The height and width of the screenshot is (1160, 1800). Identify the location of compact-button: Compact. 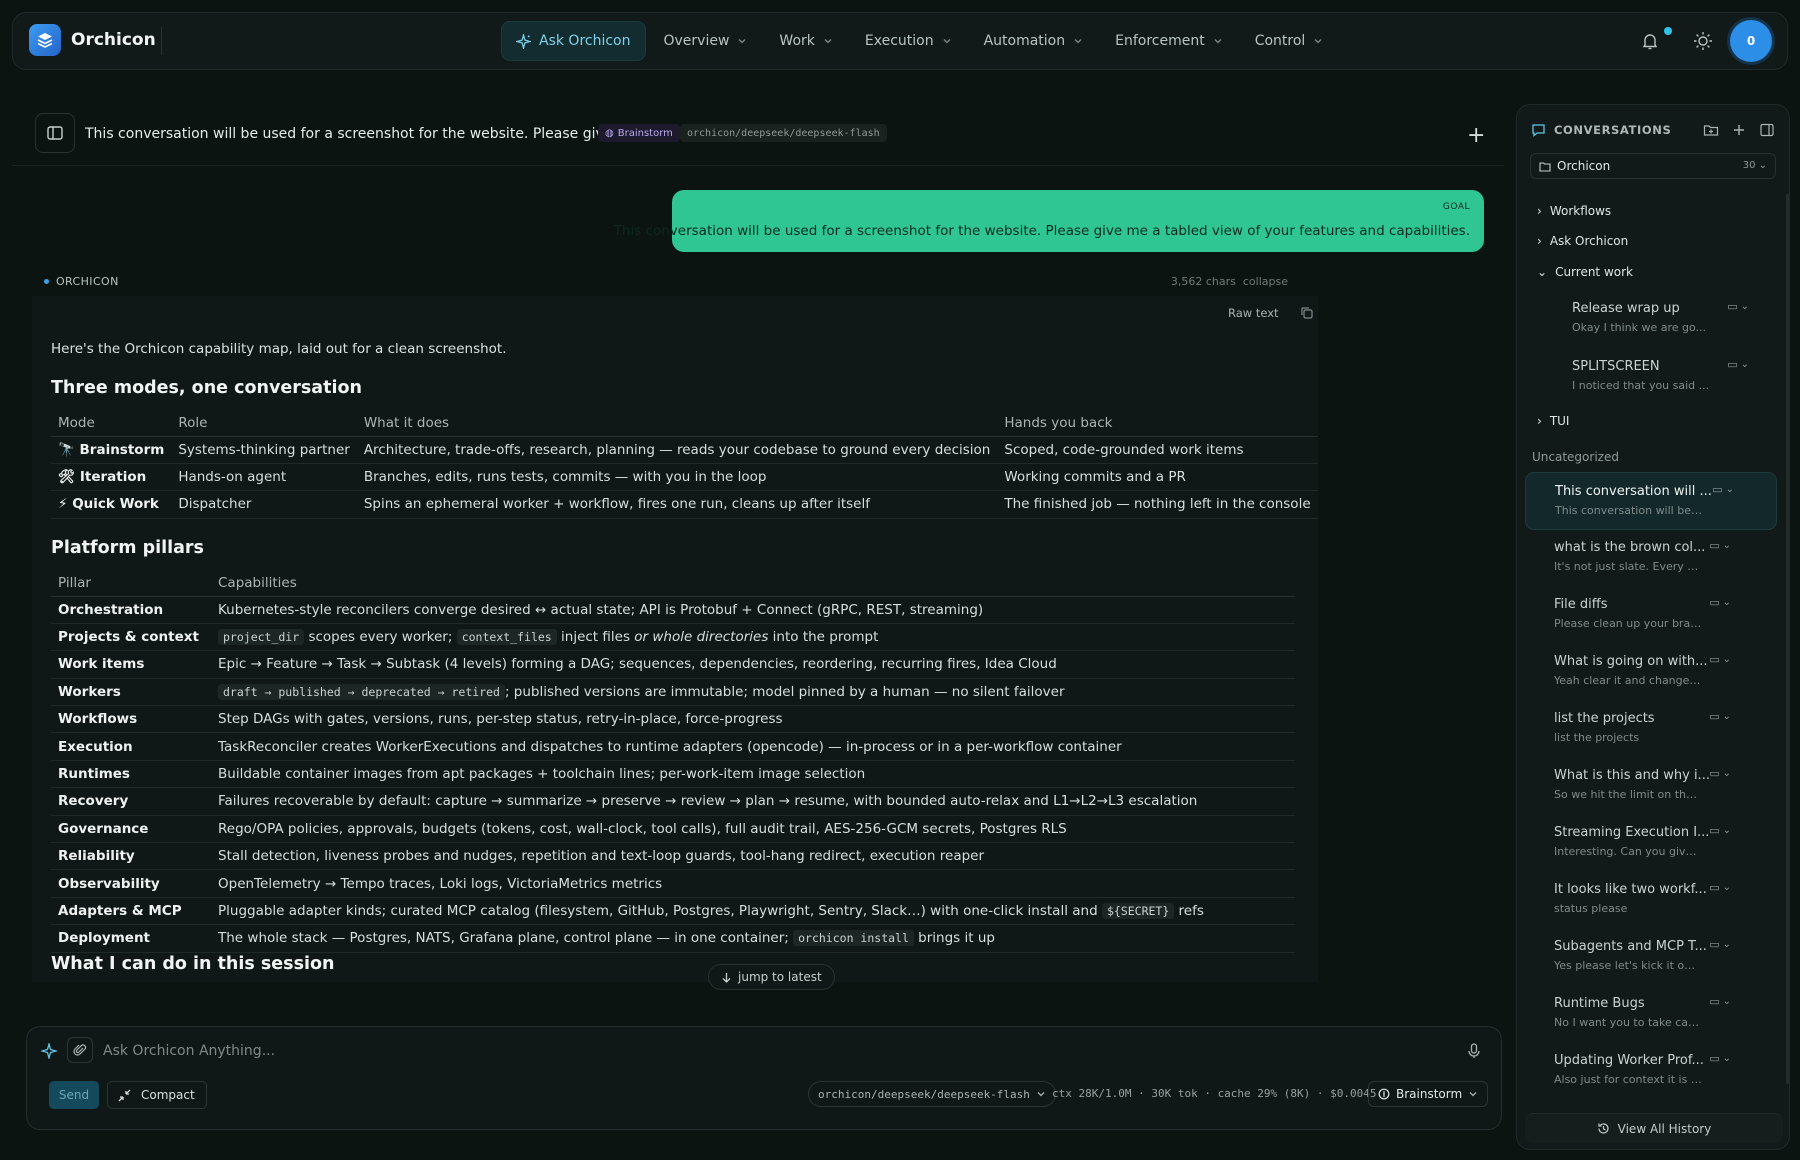
(157, 1095).